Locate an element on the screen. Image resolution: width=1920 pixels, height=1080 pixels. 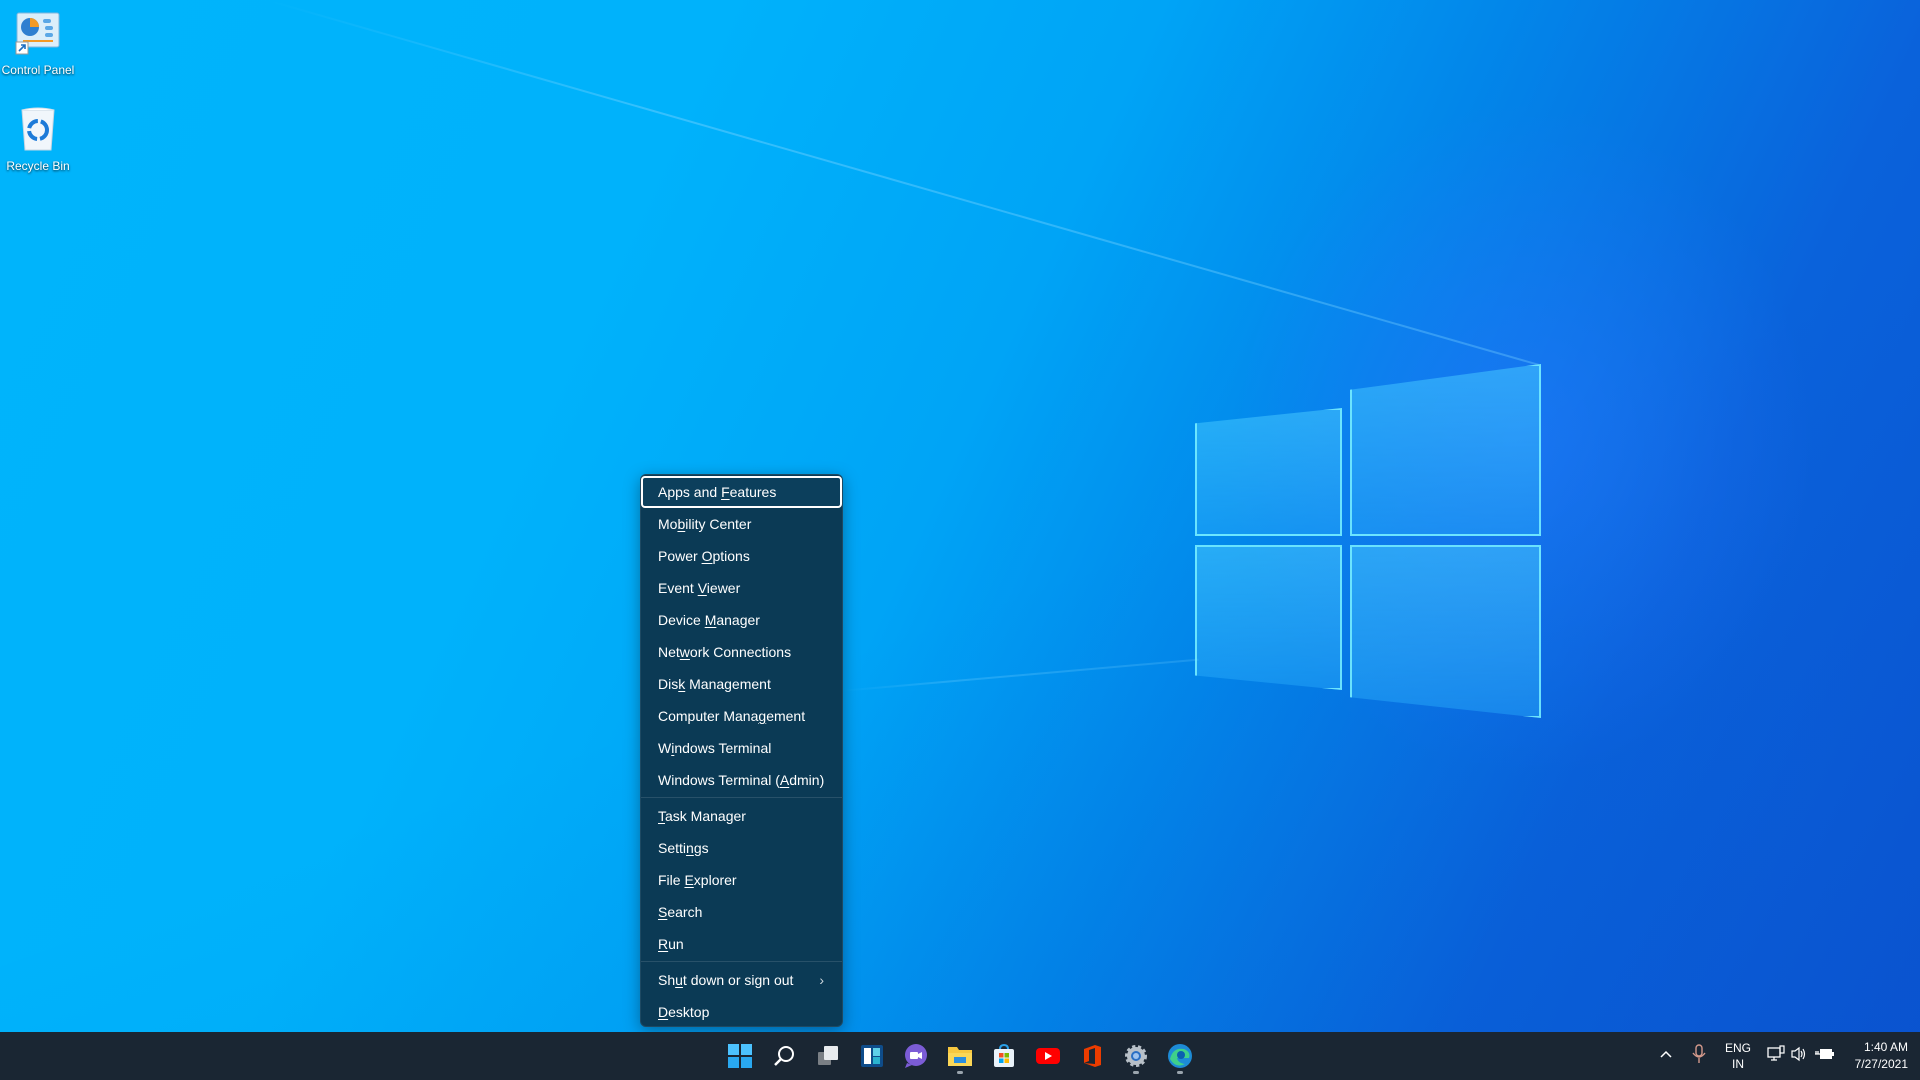
menu-item-run: Run is located at coordinates (741, 944).